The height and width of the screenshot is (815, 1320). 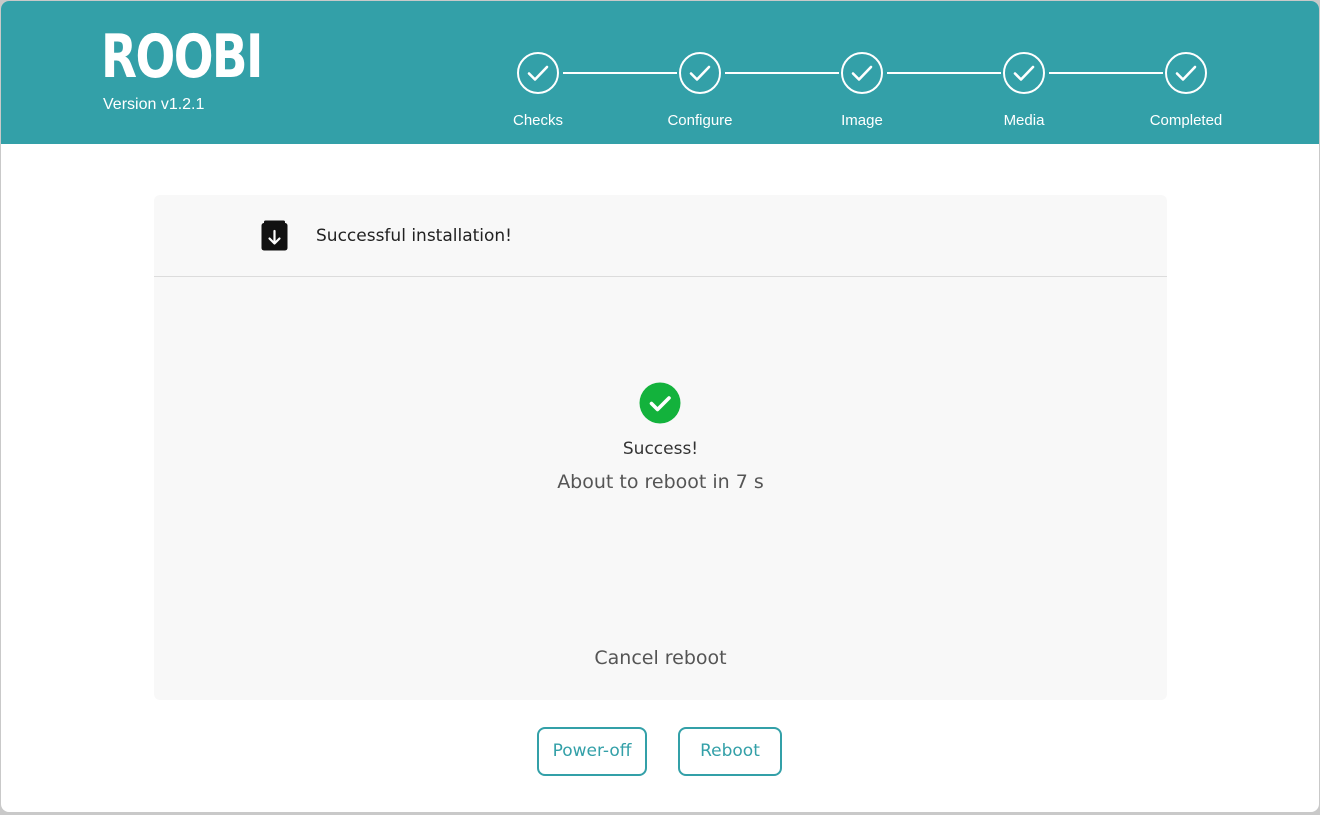 I want to click on status-title: Success!, so click(x=660, y=449).